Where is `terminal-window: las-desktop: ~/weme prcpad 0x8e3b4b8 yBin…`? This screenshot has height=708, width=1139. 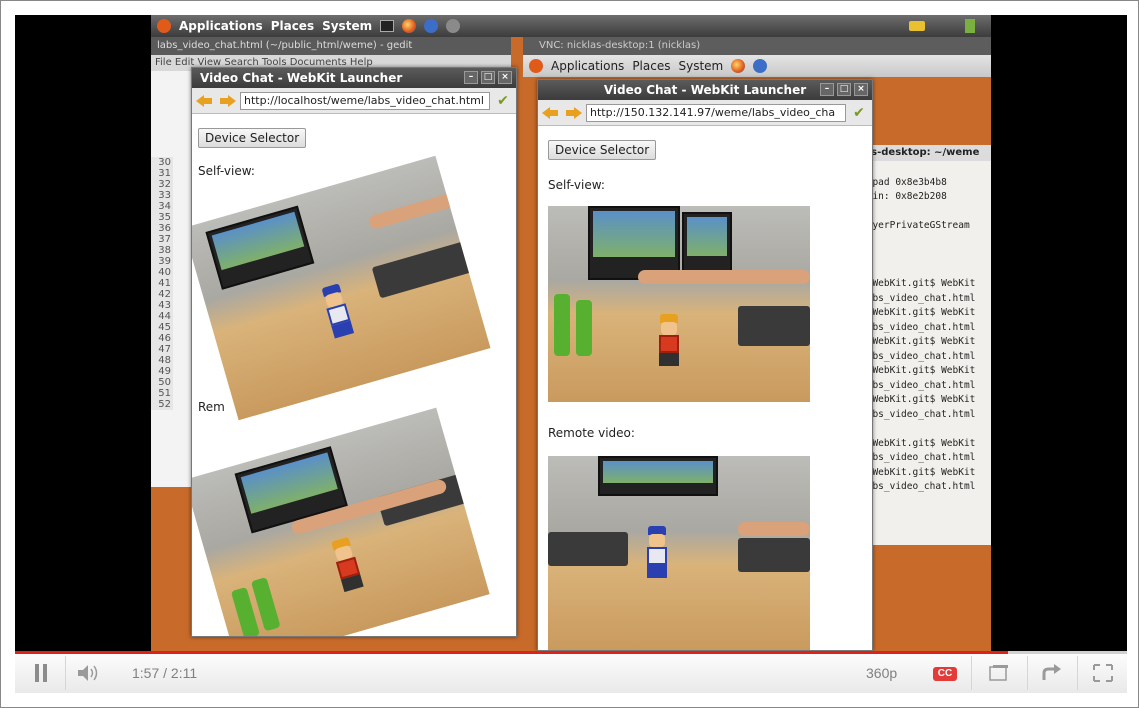
terminal-window: las-desktop: ~/weme prcpad 0x8e3b4b8 yBin… is located at coordinates (925, 345).